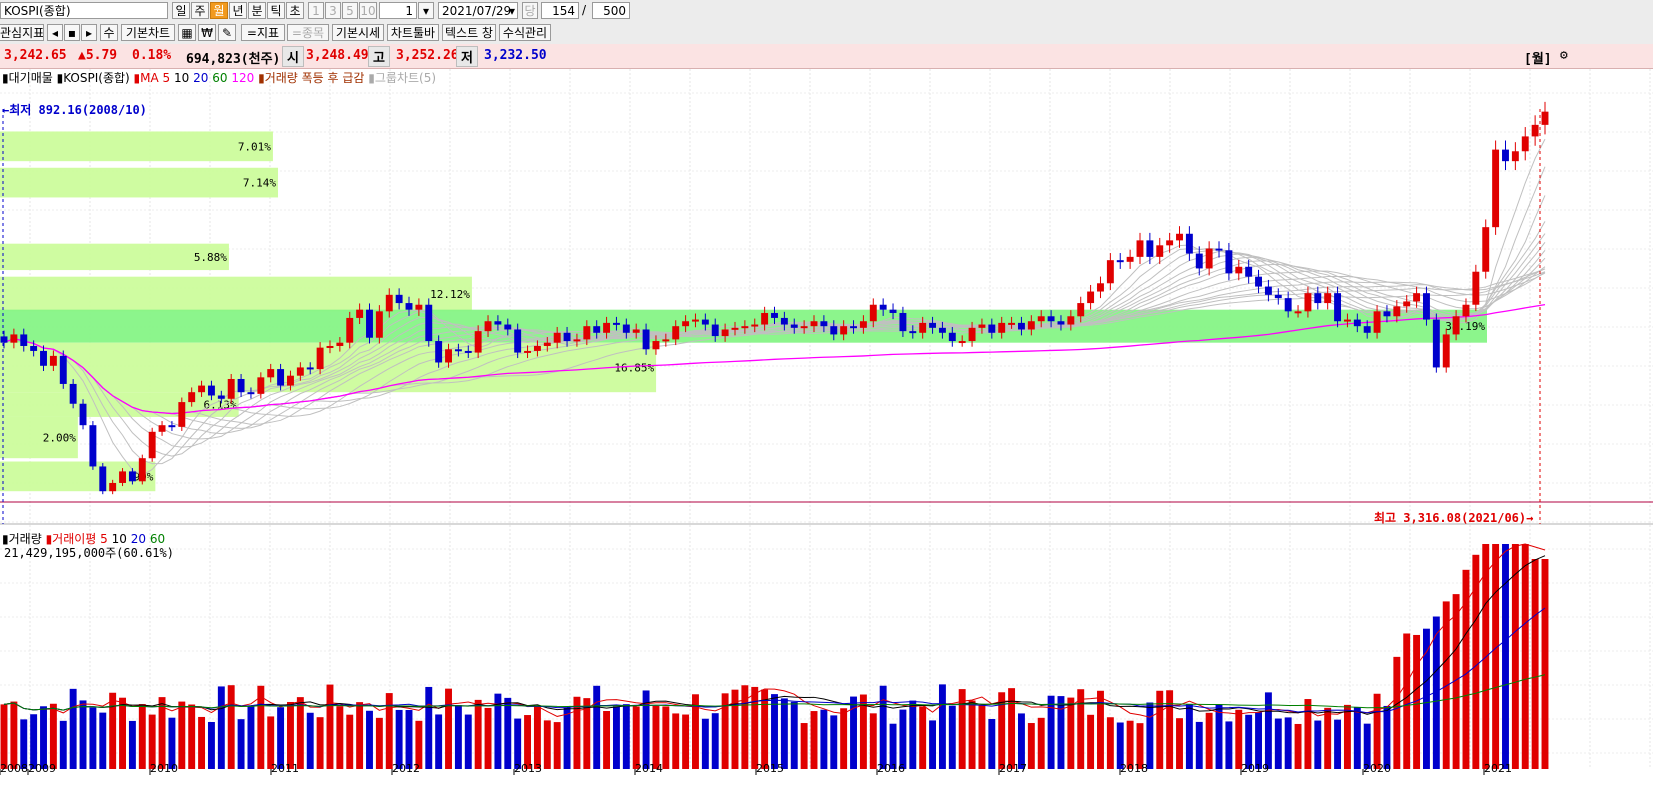  I want to click on legend-kospi-label: KOSPI(종합), so click(96, 78).